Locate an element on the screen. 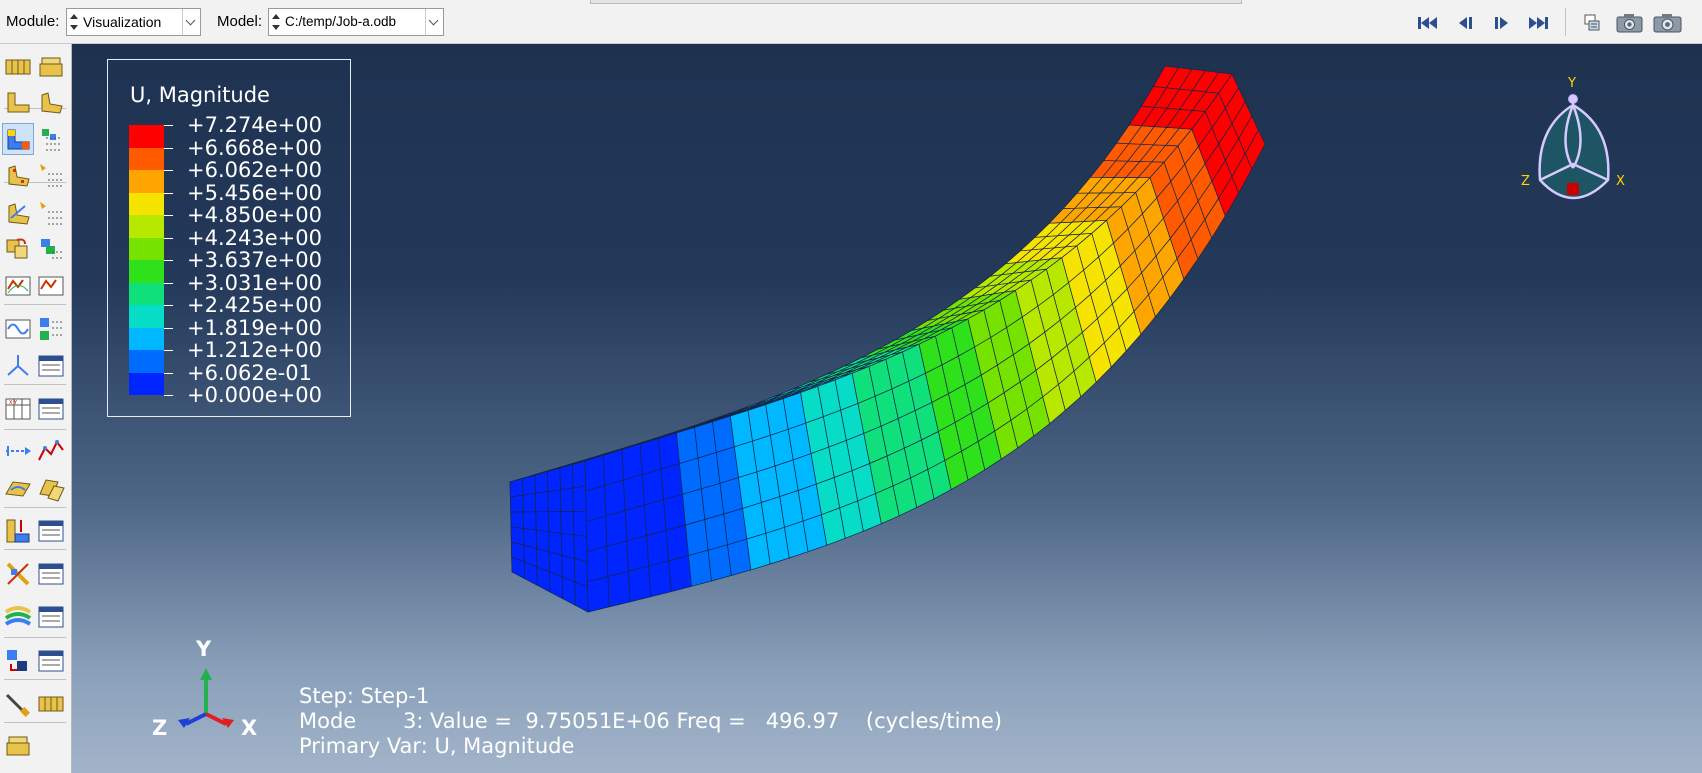 Image resolution: width=1702 pixels, height=773 pixels. first-frame-icon is located at coordinates (1427, 23).